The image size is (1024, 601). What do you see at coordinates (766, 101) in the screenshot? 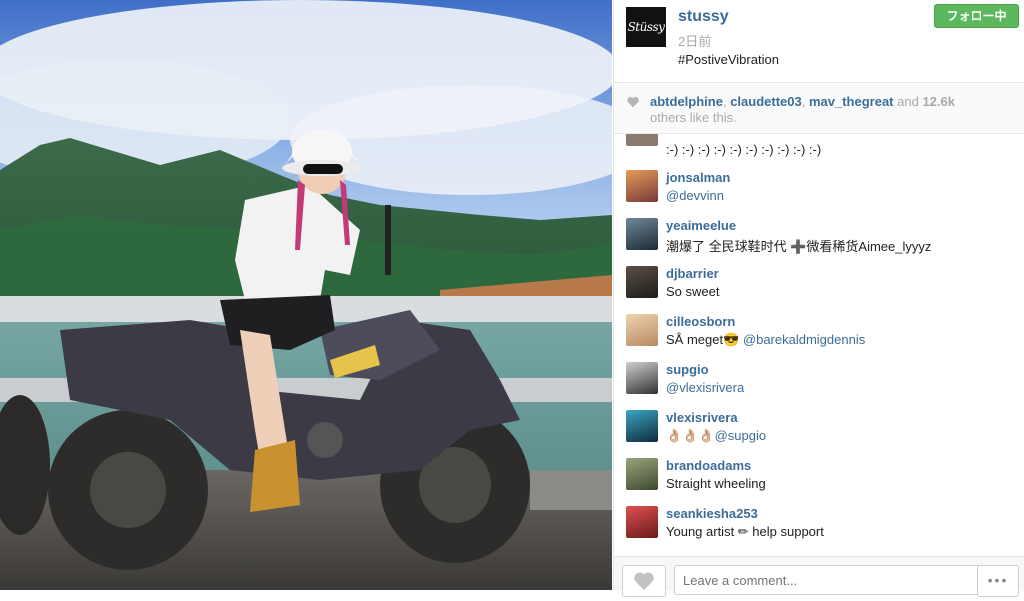
I see `liker-link: claudette03` at bounding box center [766, 101].